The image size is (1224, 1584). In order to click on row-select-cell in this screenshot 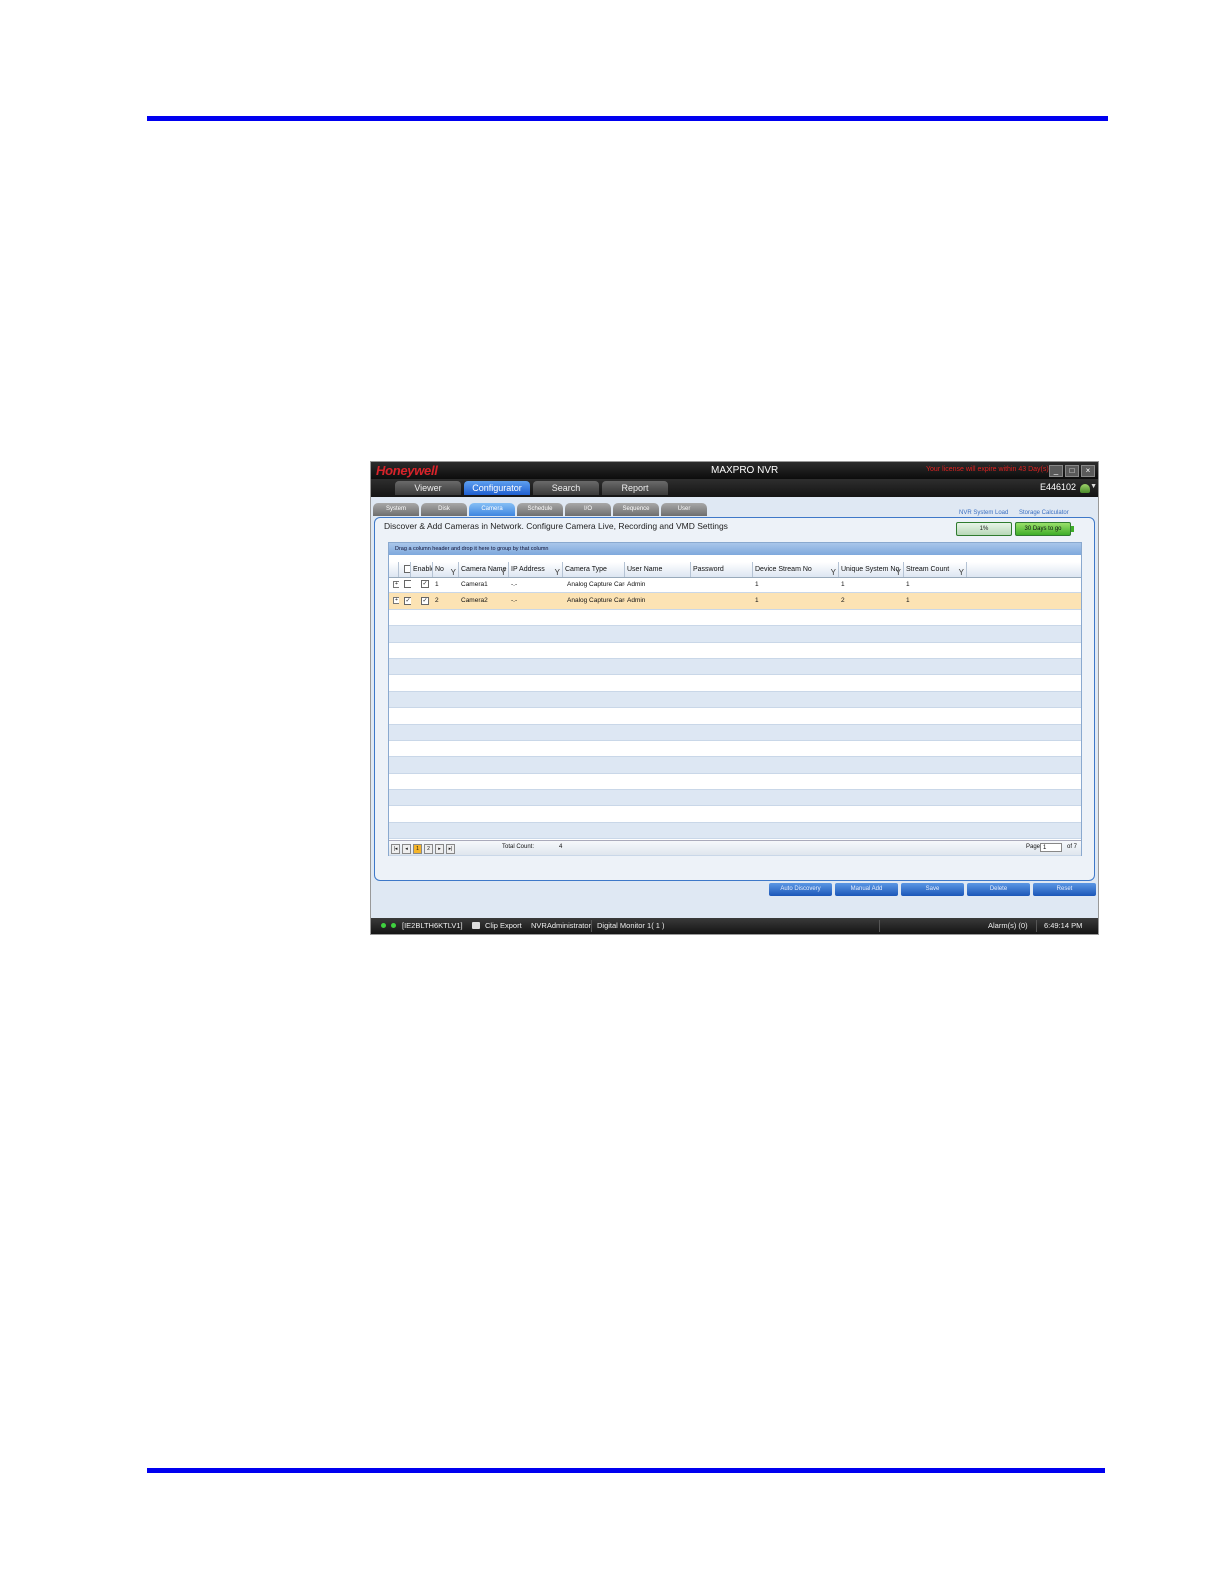, I will do `click(405, 584)`.